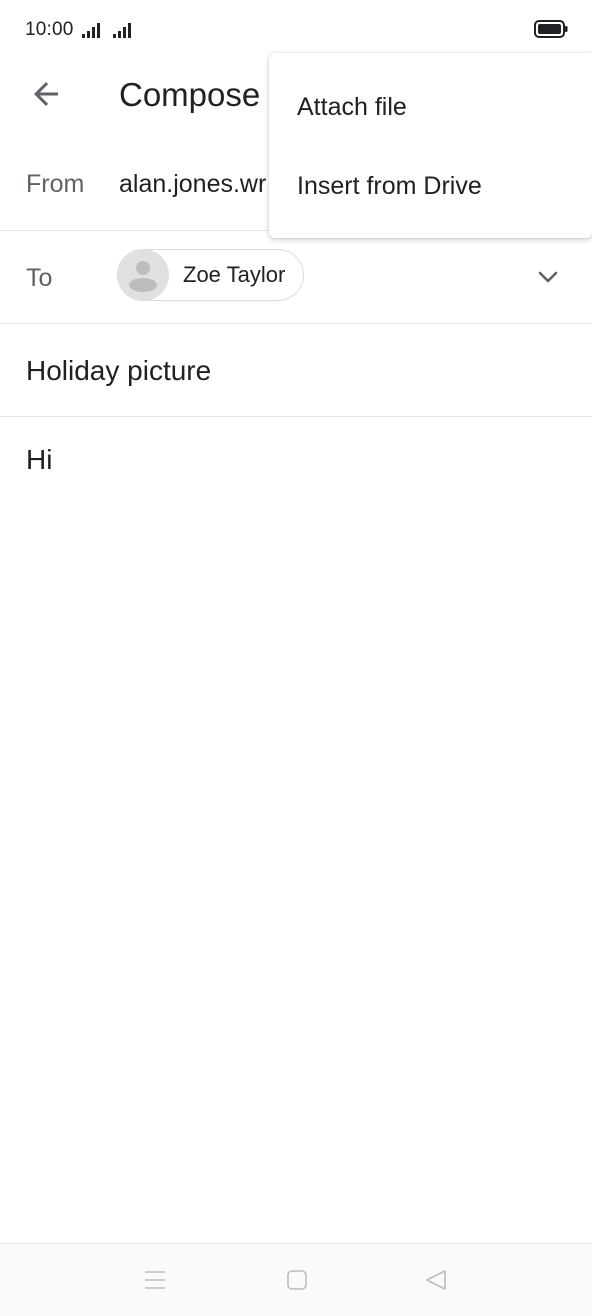 The height and width of the screenshot is (1316, 592). Describe the element at coordinates (49, 29) in the screenshot. I see `status-time: 10:00` at that location.